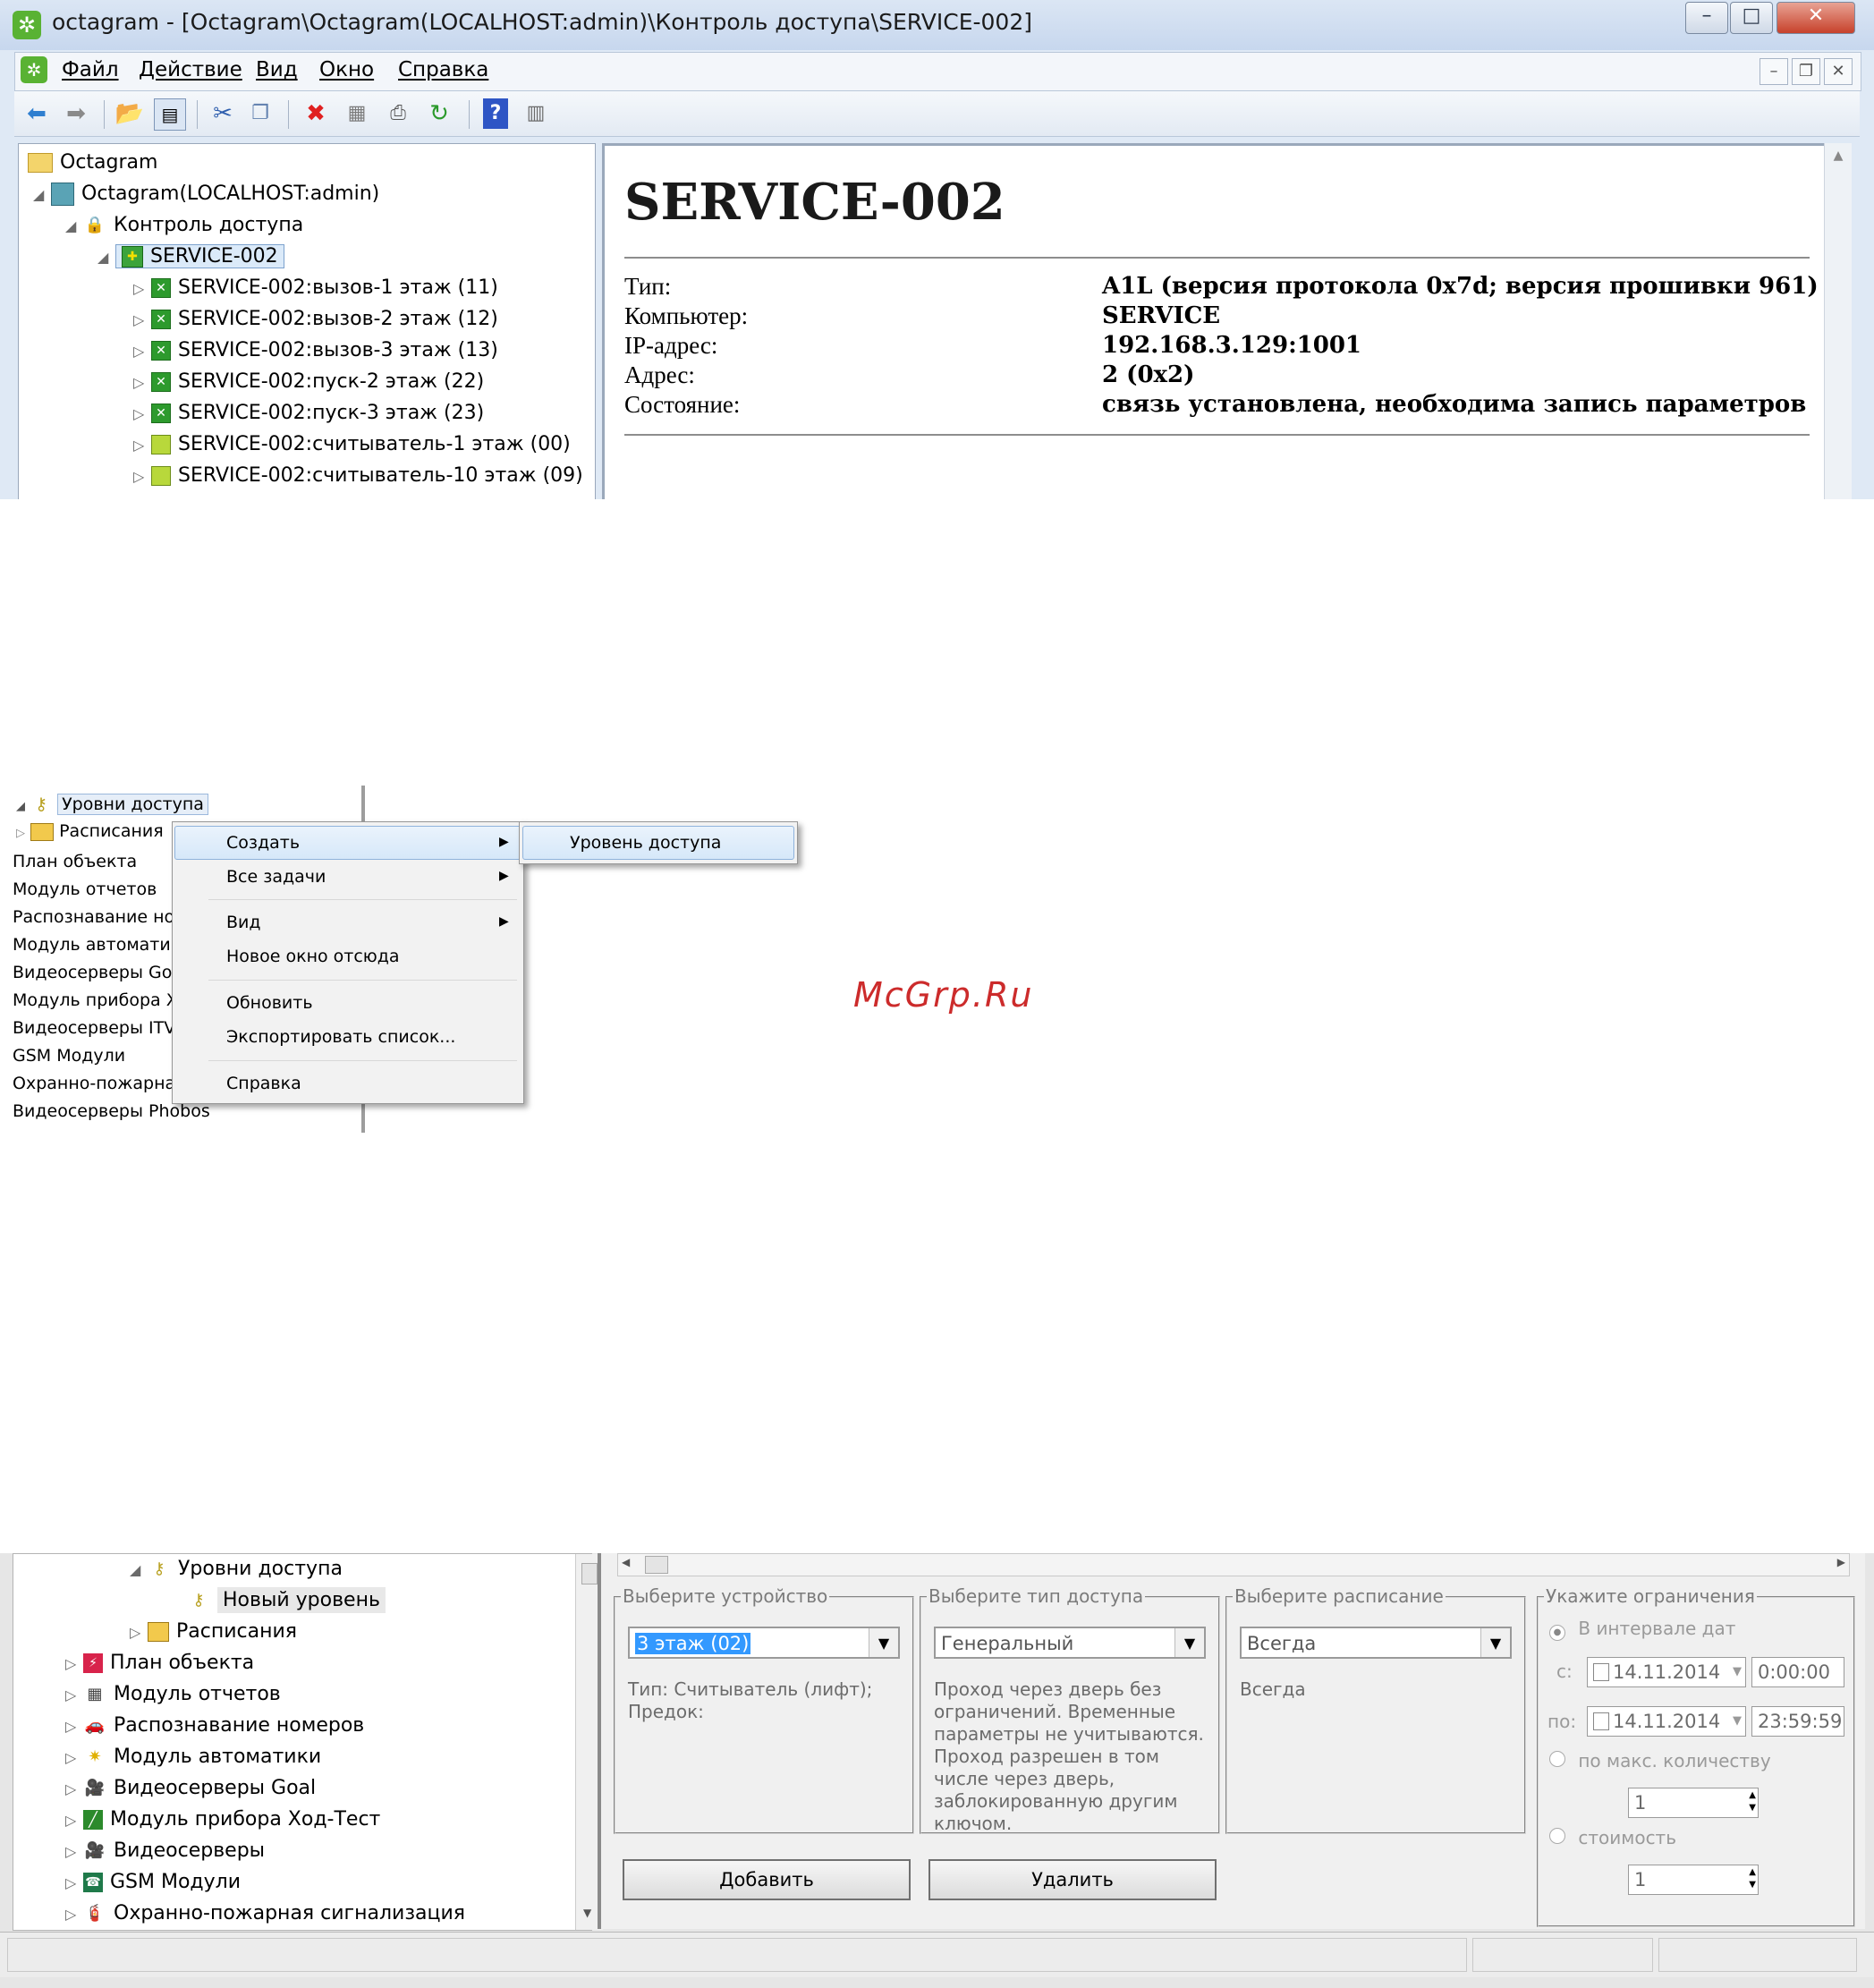  What do you see at coordinates (170, 114) in the screenshot?
I see `show-tree-icon: ▤` at bounding box center [170, 114].